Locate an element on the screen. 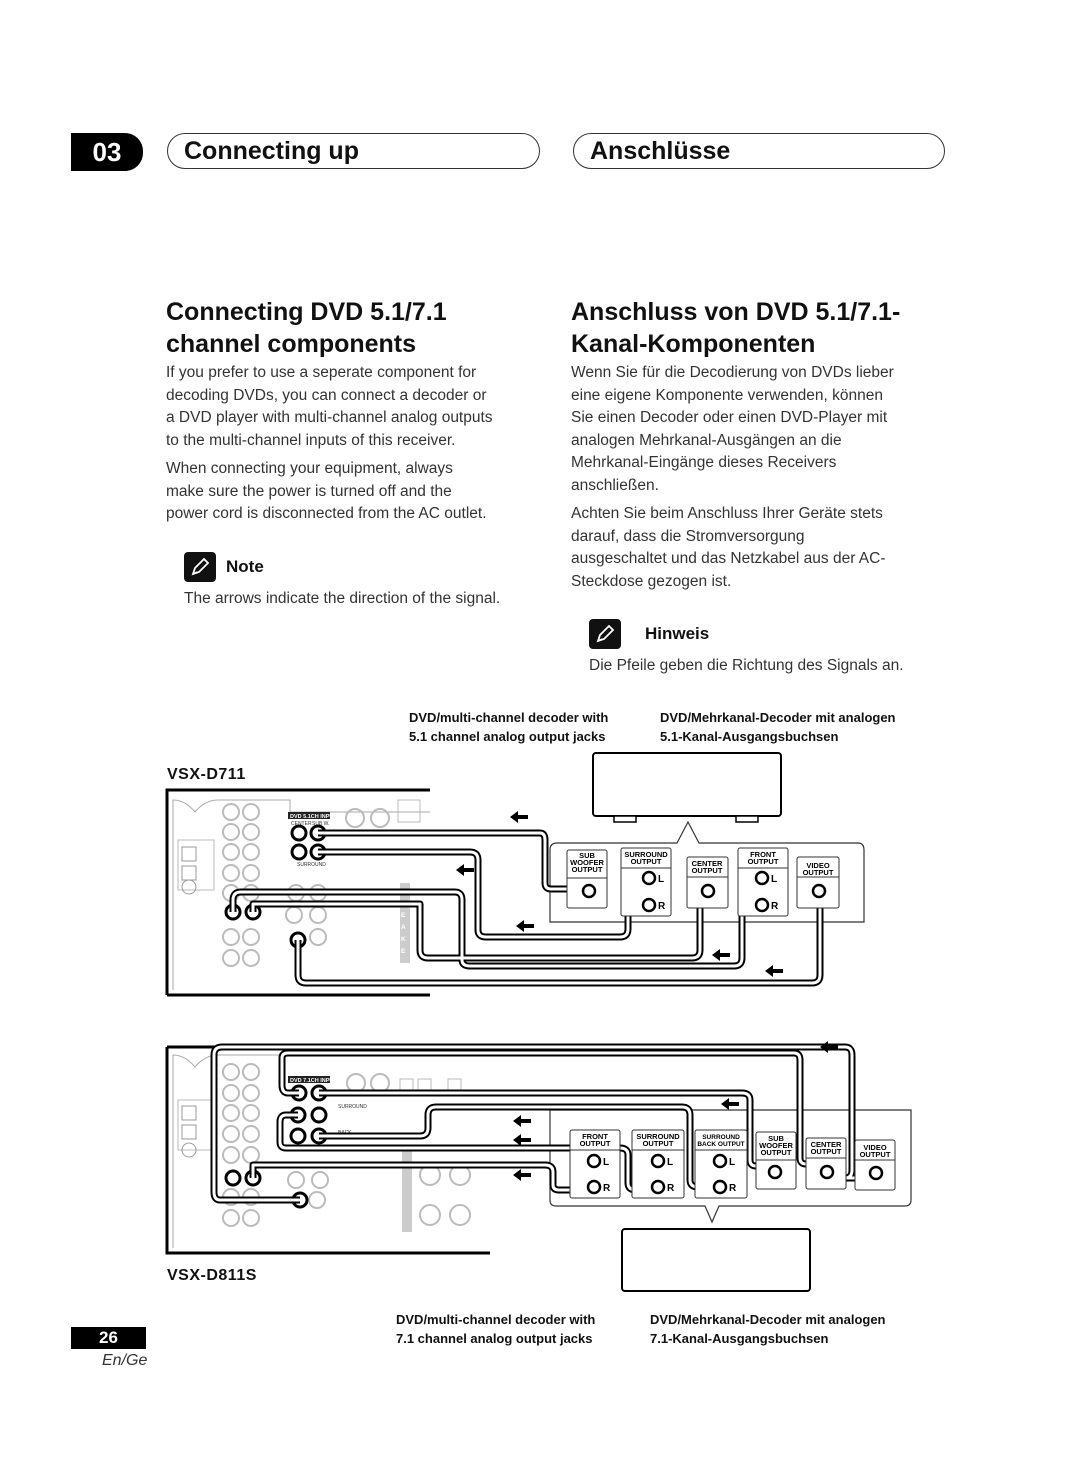  section-title-en: Connecting up is located at coordinates (353, 151).